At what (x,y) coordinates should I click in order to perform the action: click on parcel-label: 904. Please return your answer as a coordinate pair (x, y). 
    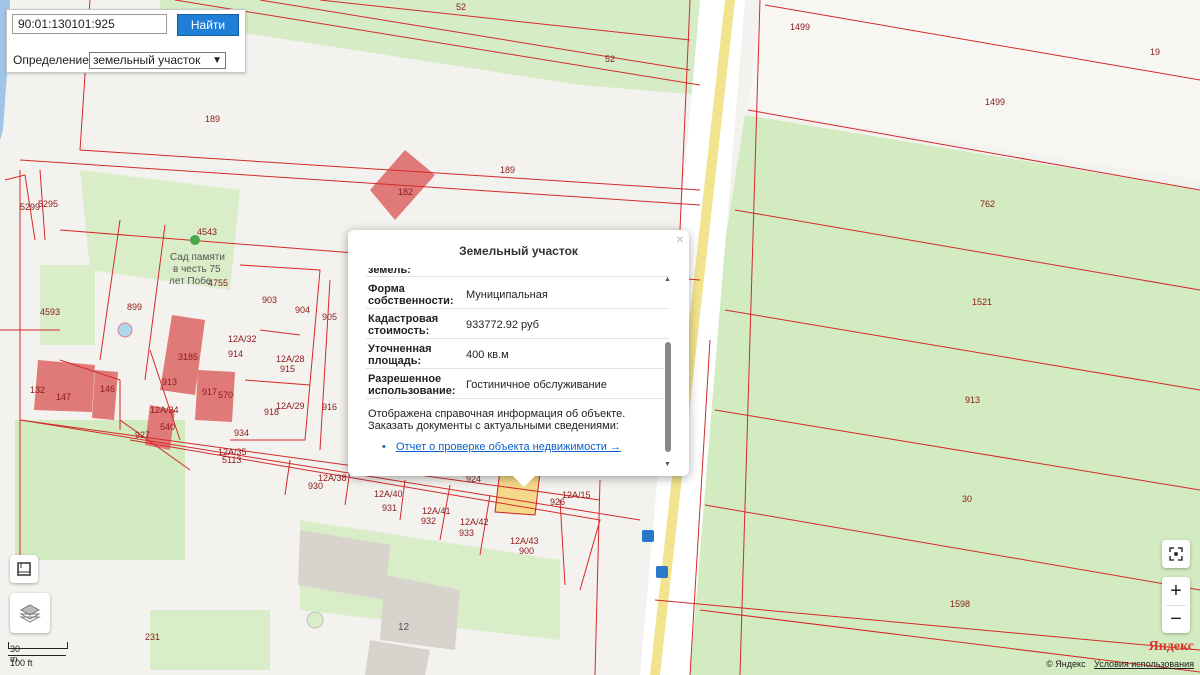
    Looking at the image, I should click on (302, 310).